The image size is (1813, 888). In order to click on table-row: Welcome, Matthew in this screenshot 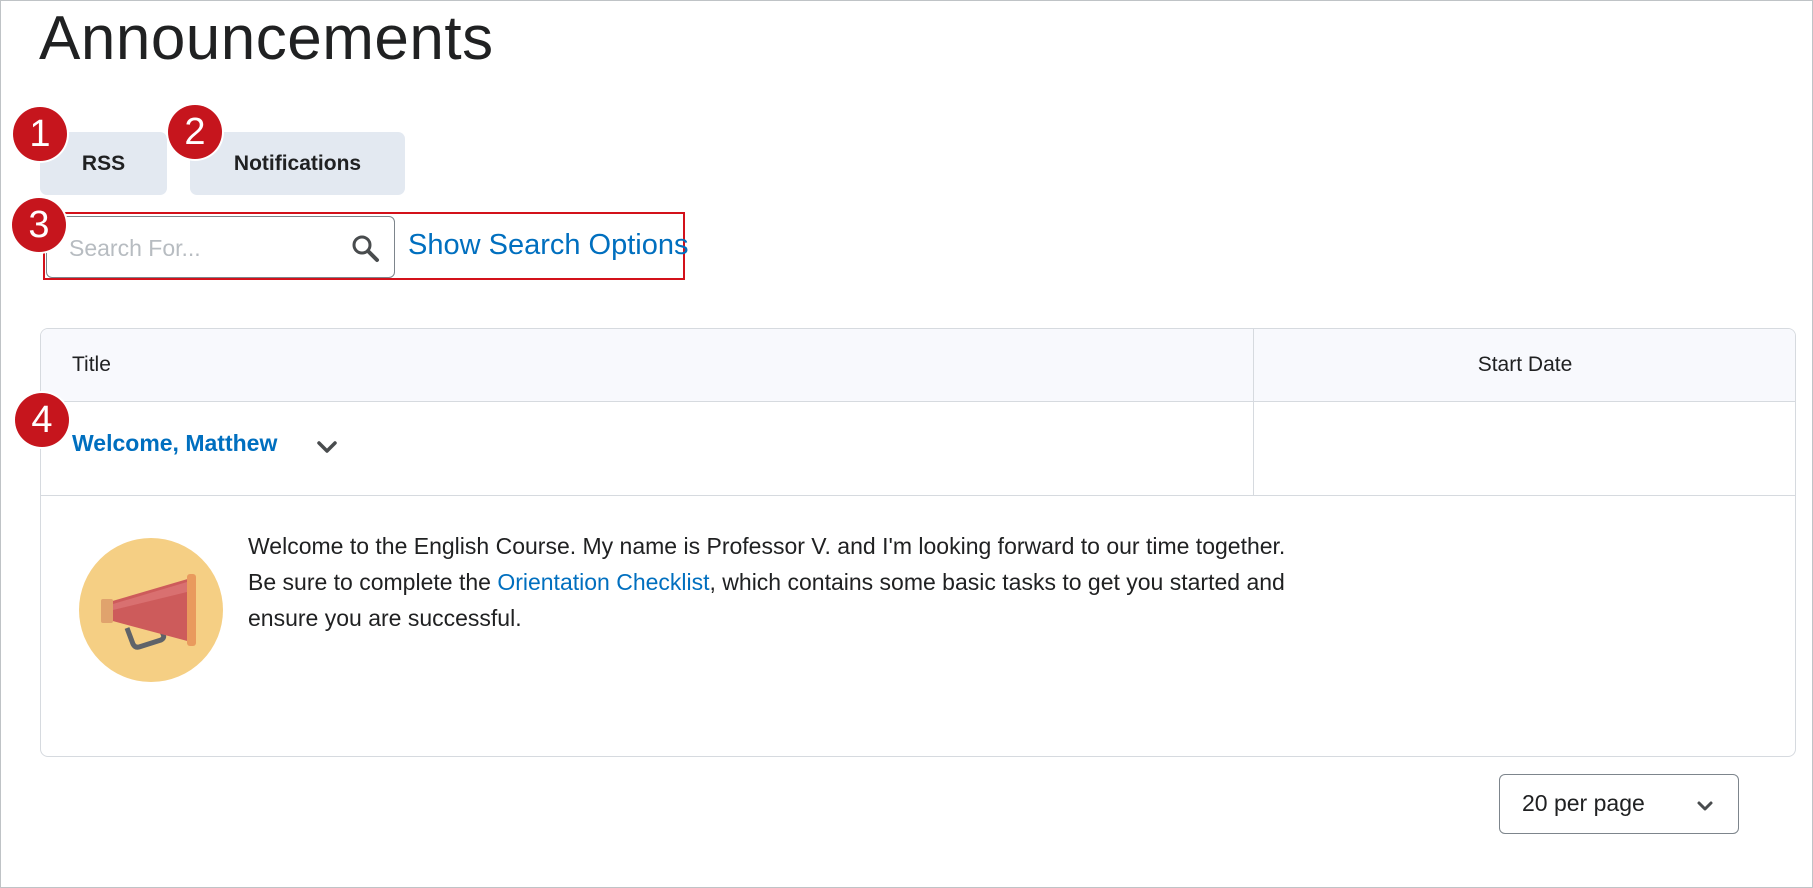, I will do `click(918, 448)`.